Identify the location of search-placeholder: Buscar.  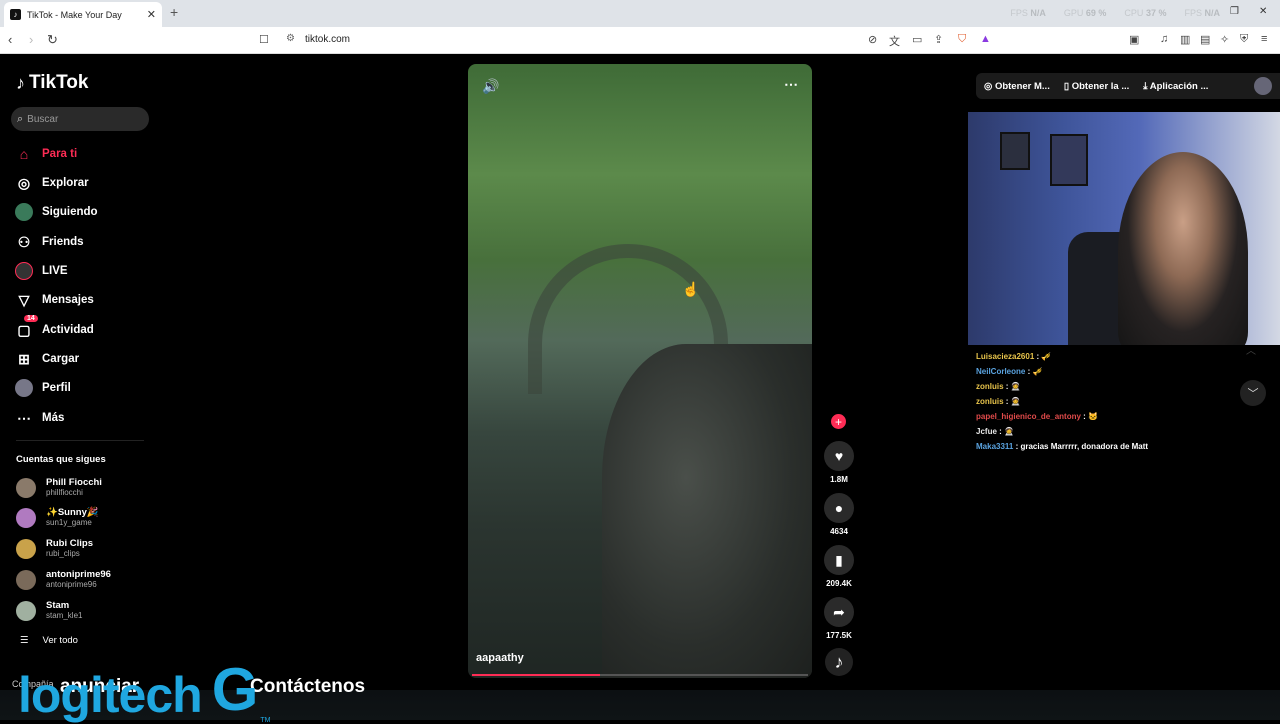
(43, 119).